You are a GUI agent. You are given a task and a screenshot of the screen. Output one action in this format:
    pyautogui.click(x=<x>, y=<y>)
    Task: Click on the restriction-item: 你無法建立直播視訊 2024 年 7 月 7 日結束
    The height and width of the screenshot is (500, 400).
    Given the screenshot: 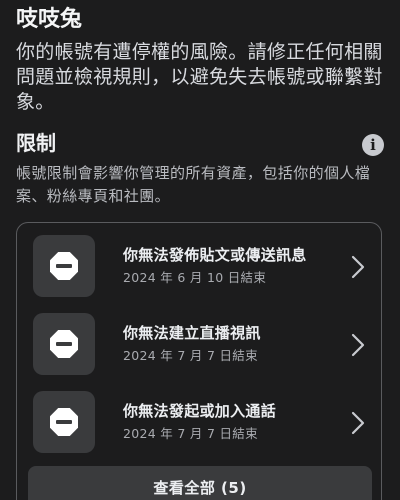 What is the action you would take?
    pyautogui.click(x=206, y=345)
    